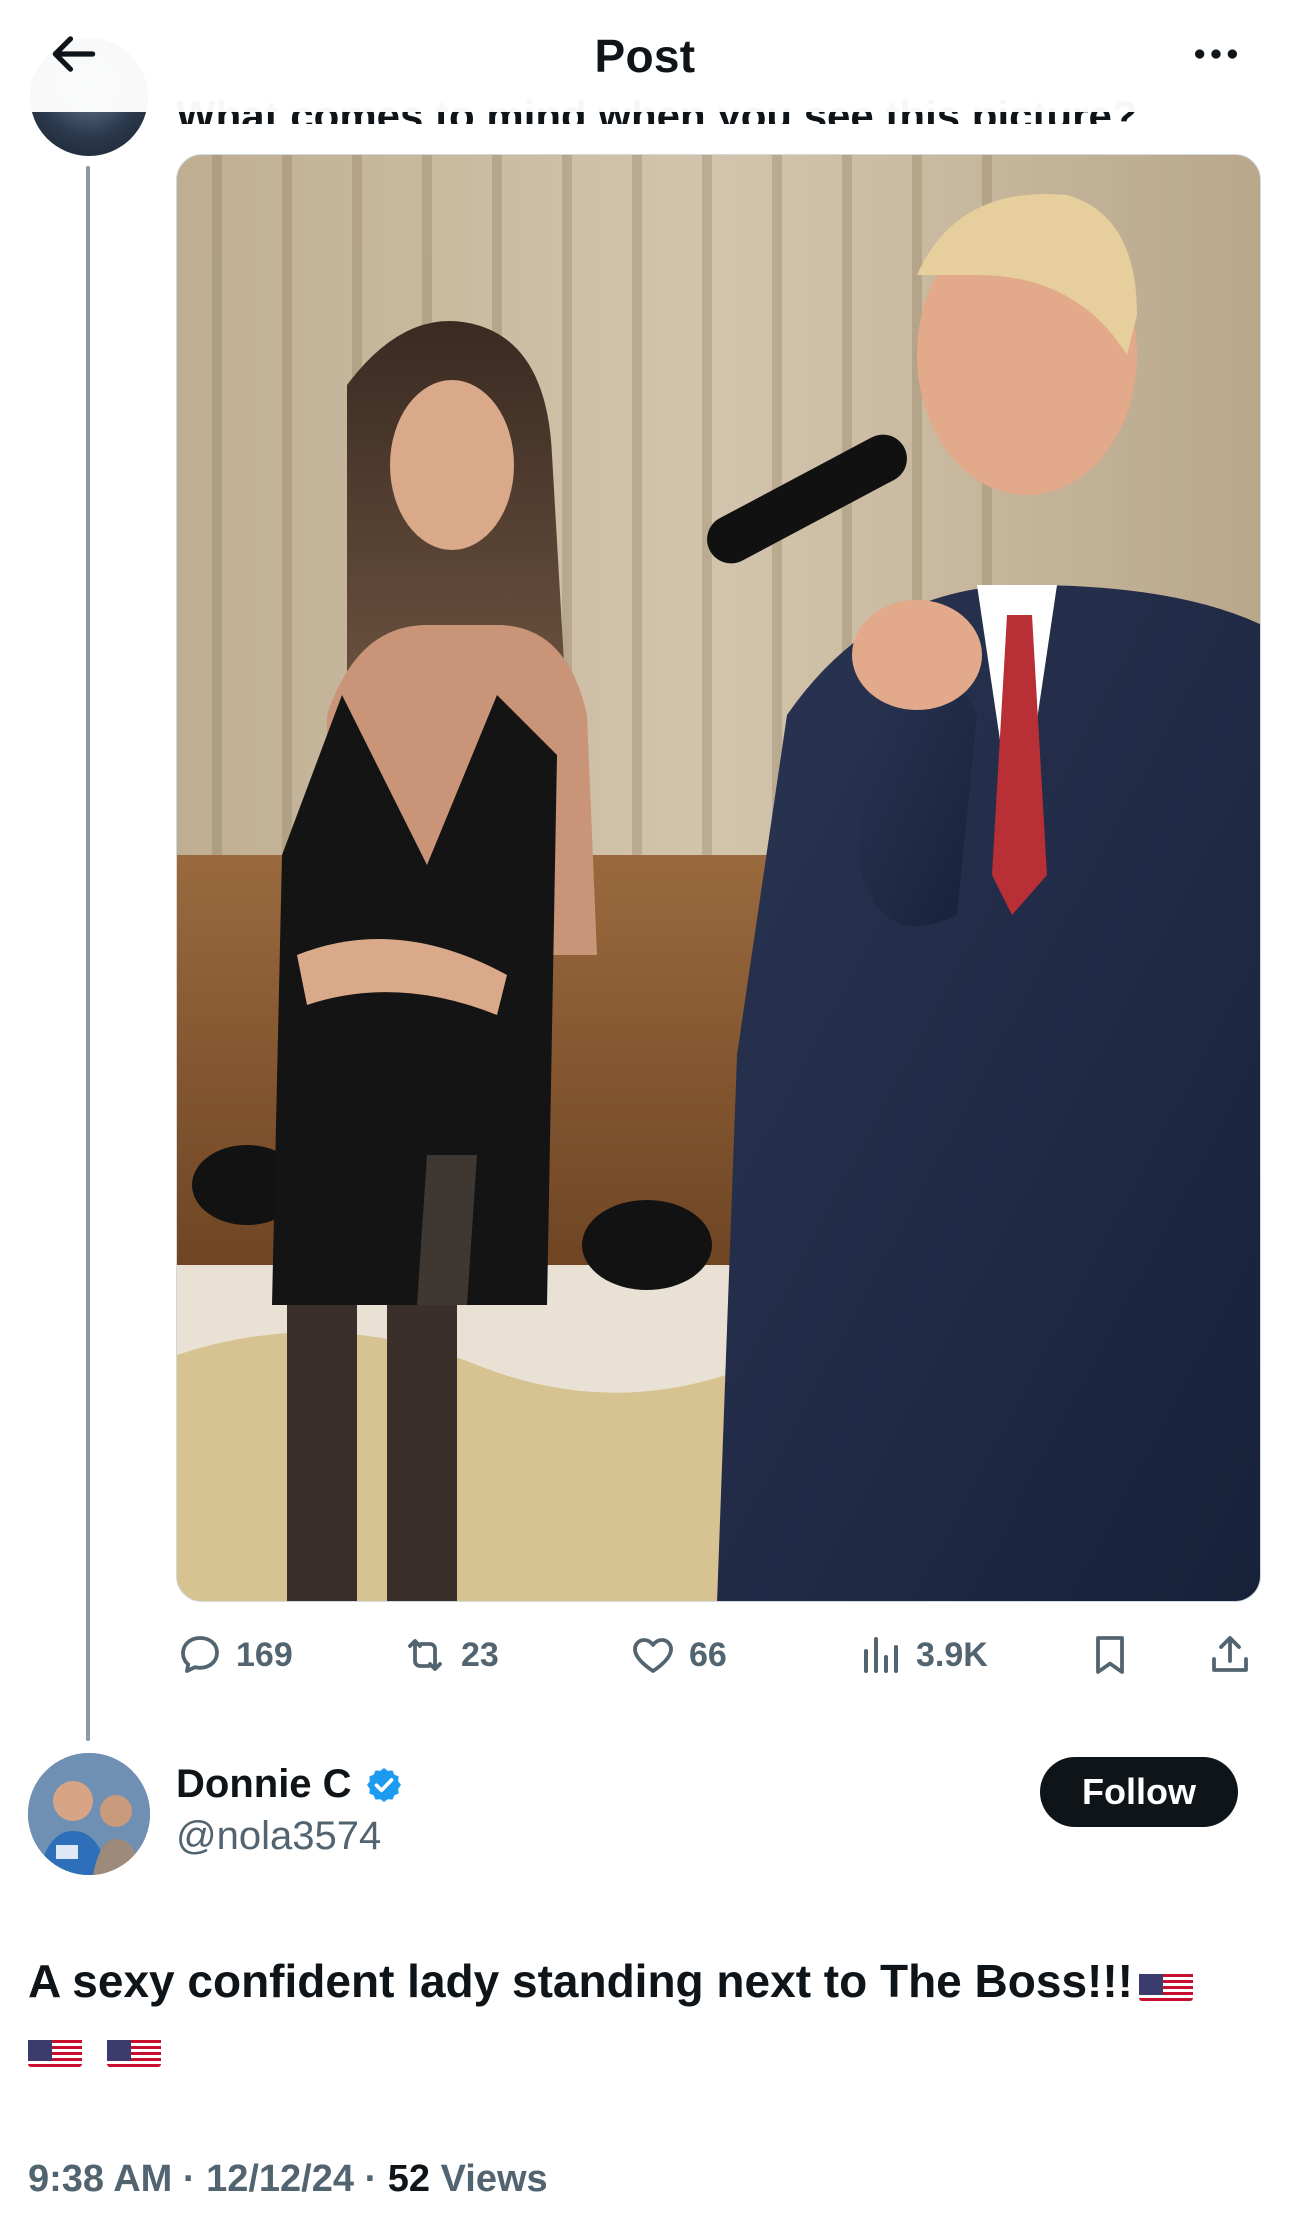  Describe the element at coordinates (100, 2179) in the screenshot. I see `post-time: 9:38 AM` at that location.